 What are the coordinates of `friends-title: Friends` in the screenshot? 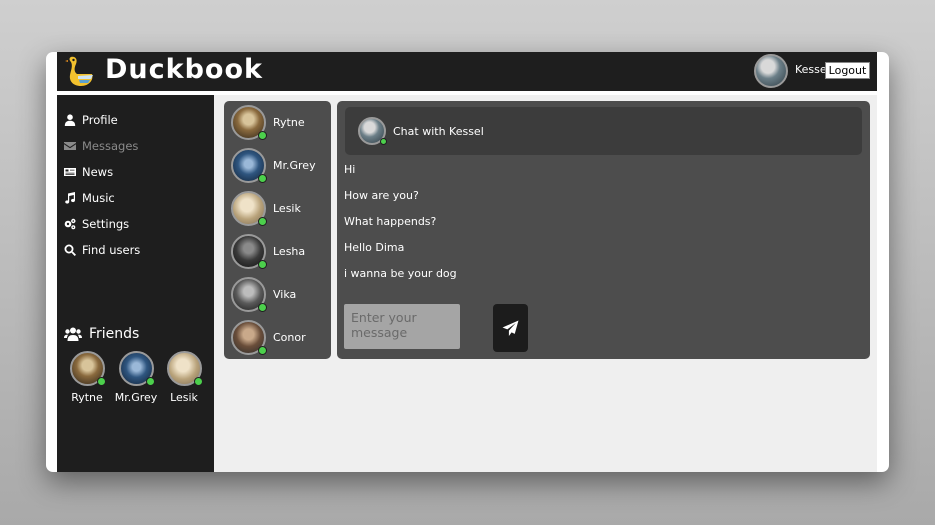 It's located at (114, 334).